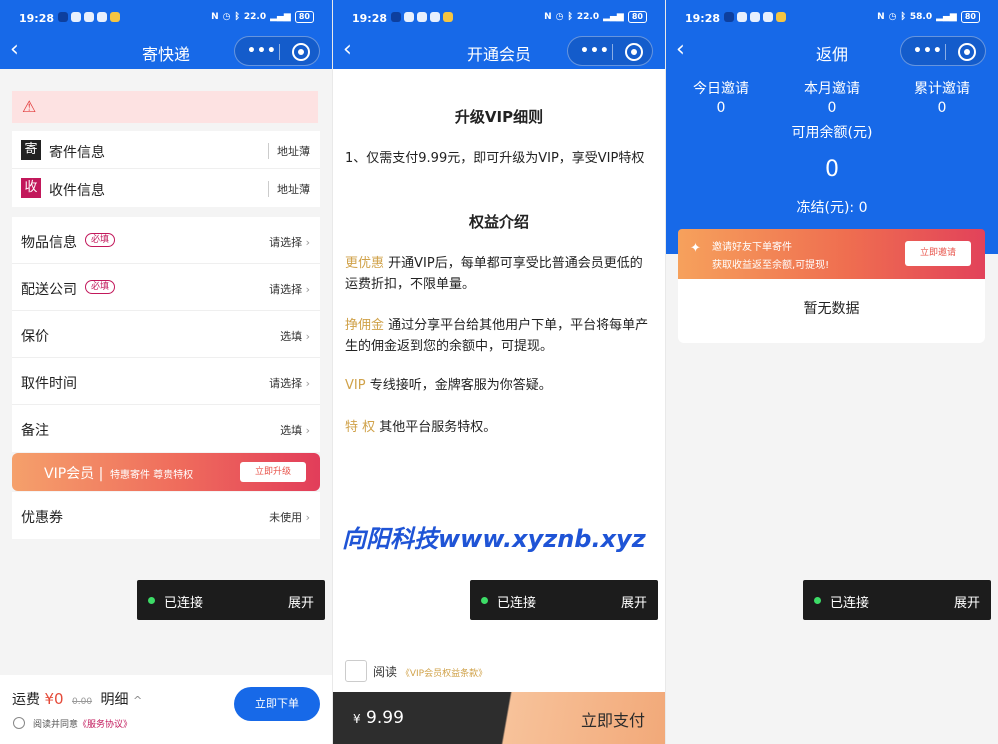 This screenshot has height=744, width=998. I want to click on benefit-key: 更优惠, so click(365, 263).